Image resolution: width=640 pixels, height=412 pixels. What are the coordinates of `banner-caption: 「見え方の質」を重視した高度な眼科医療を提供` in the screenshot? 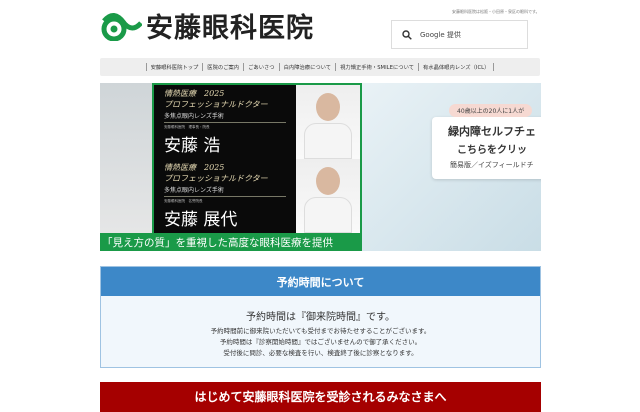 It's located at (231, 242).